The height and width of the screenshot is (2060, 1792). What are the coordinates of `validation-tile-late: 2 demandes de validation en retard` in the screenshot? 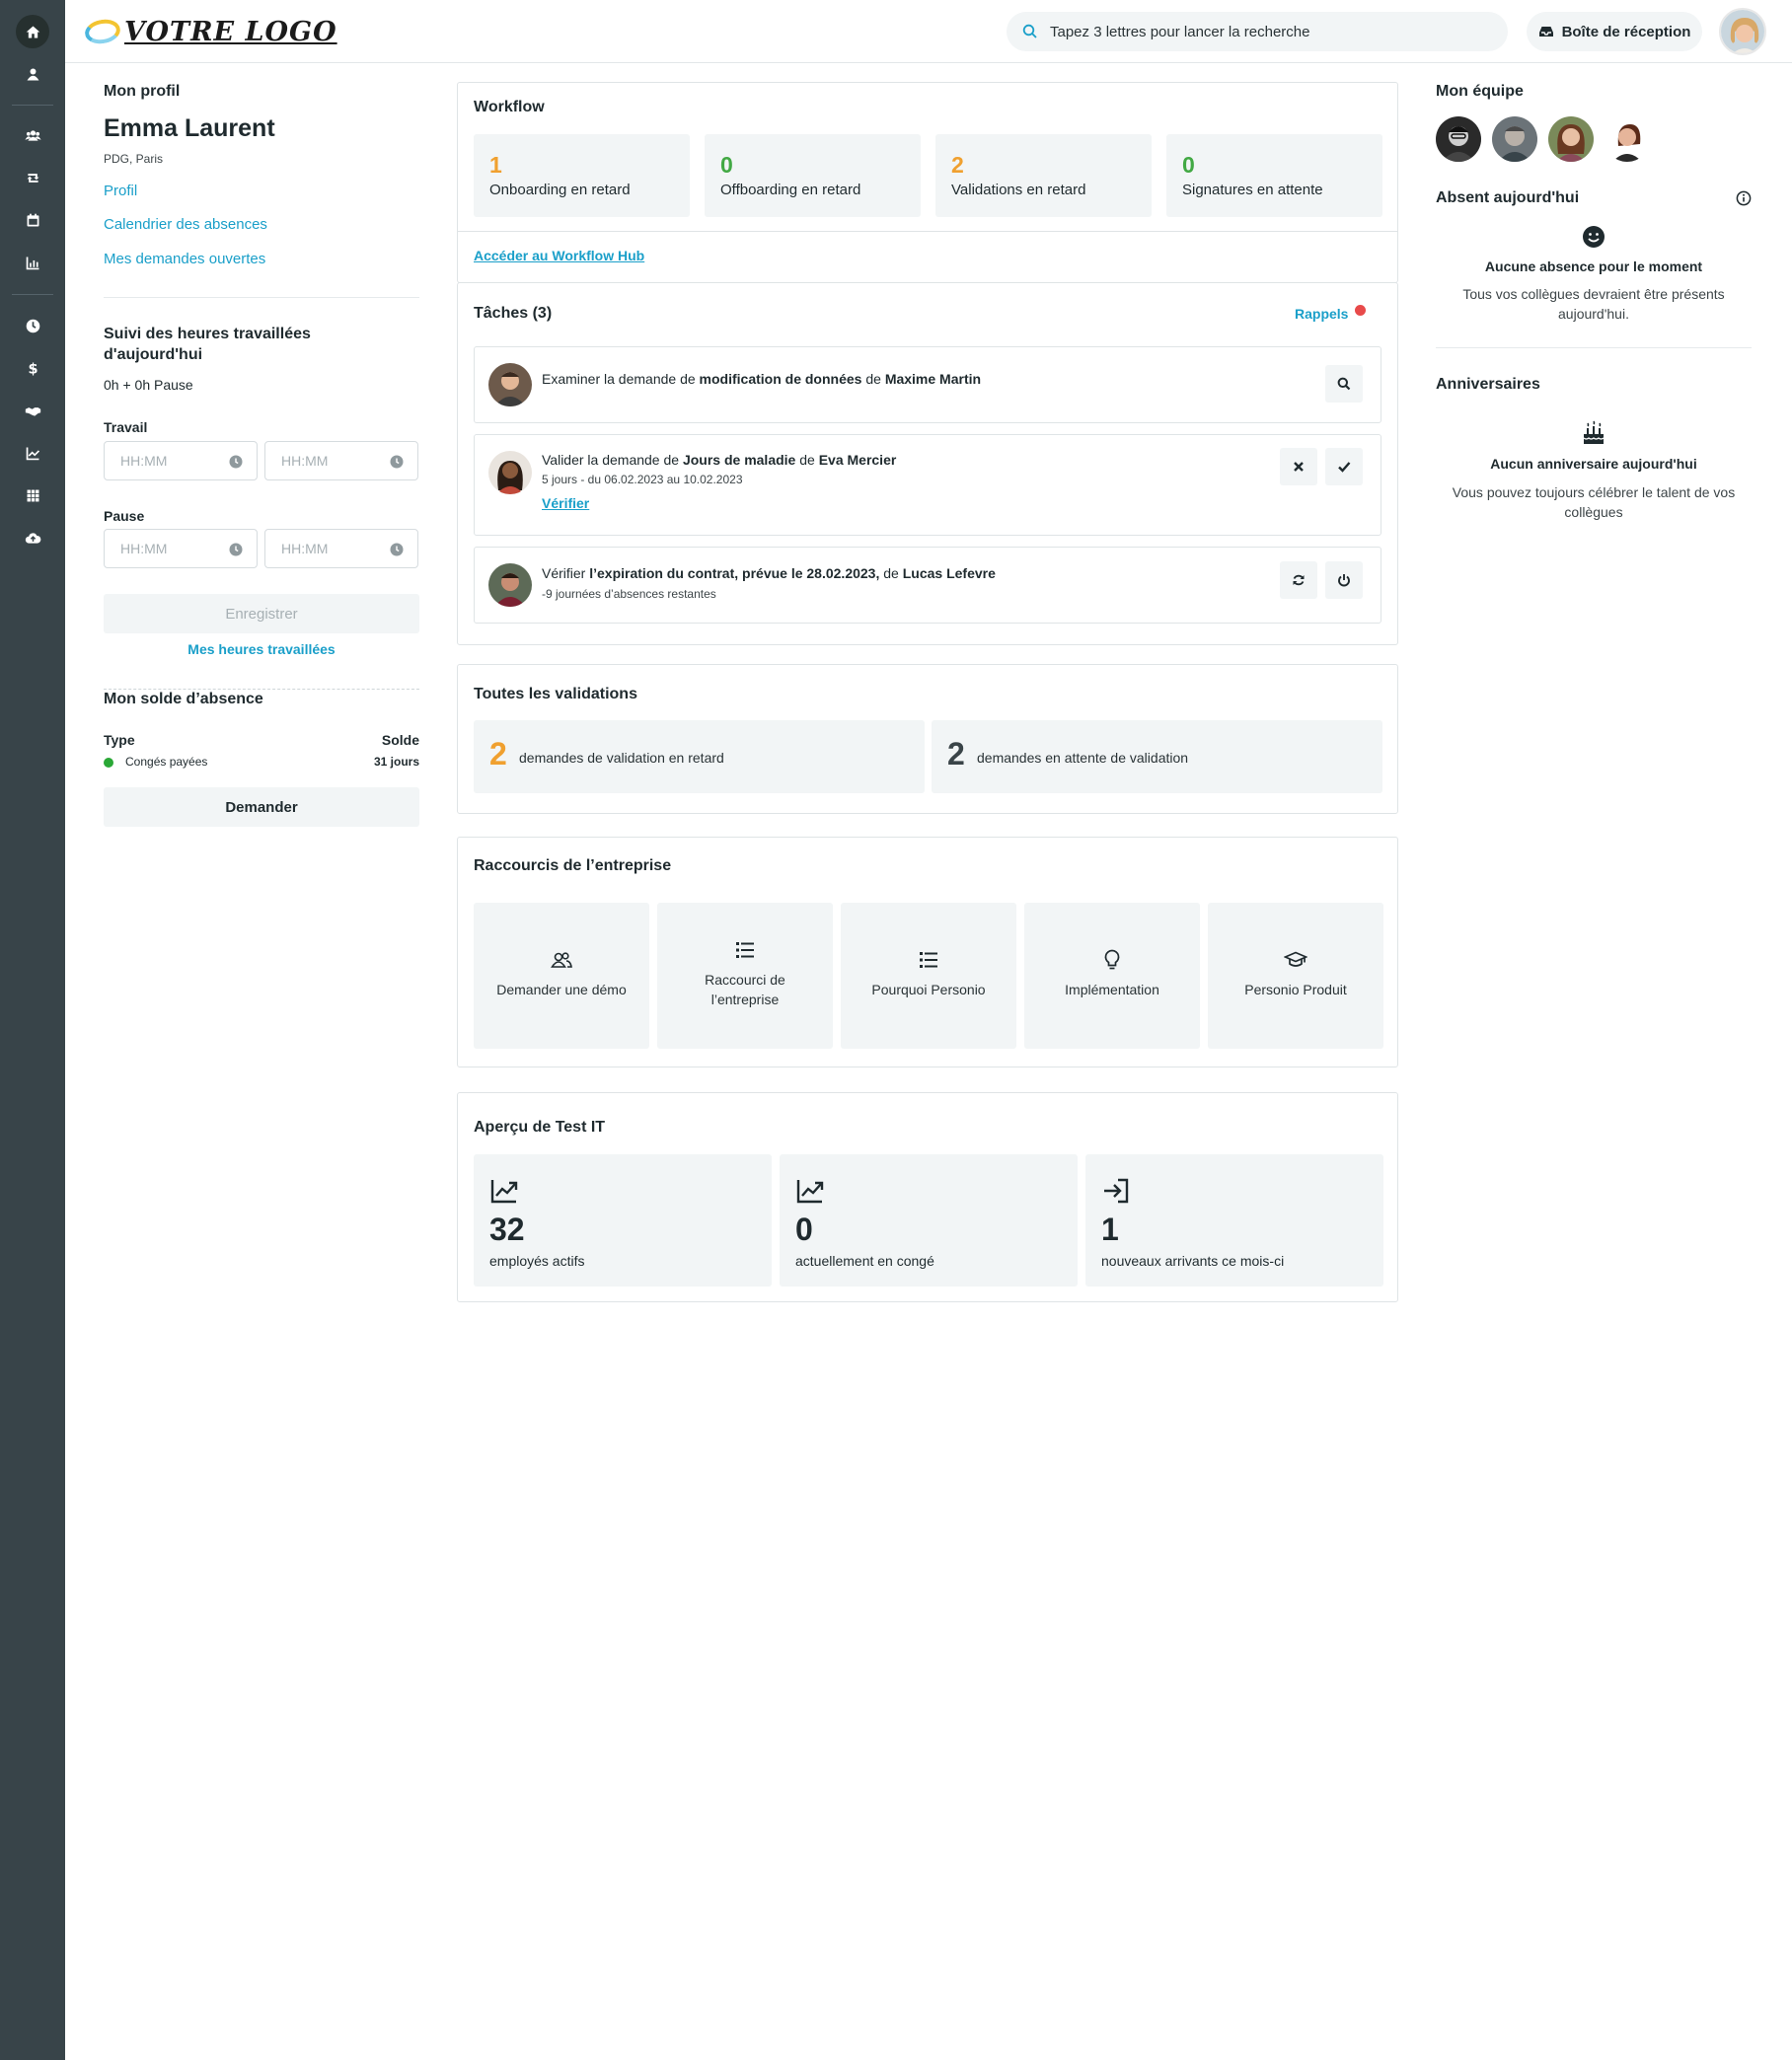 It's located at (700, 756).